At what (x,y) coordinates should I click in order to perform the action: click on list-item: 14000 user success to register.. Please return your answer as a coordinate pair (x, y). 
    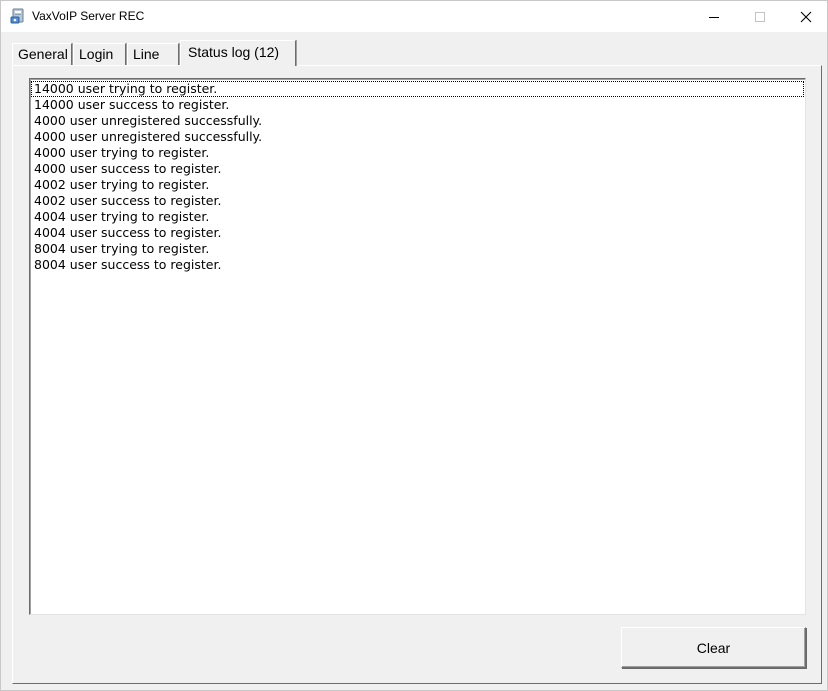
    Looking at the image, I should click on (417, 105).